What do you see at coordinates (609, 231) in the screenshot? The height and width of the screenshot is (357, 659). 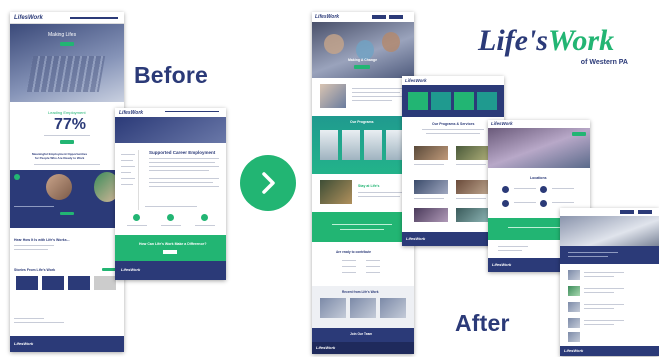 I see `after-blog-hero` at bounding box center [609, 231].